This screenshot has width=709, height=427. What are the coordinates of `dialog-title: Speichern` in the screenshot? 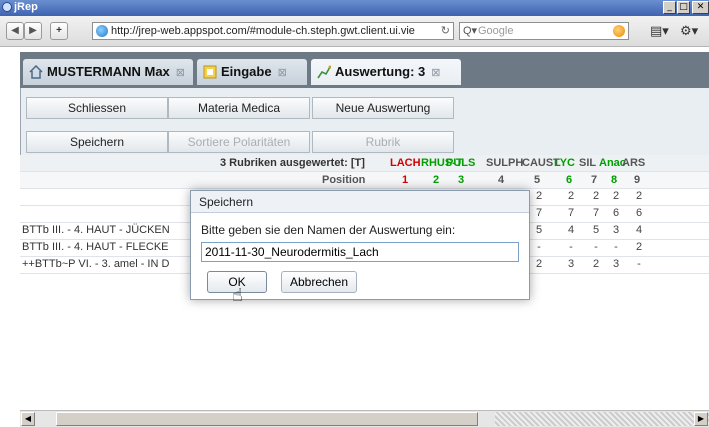 It's located at (360, 202).